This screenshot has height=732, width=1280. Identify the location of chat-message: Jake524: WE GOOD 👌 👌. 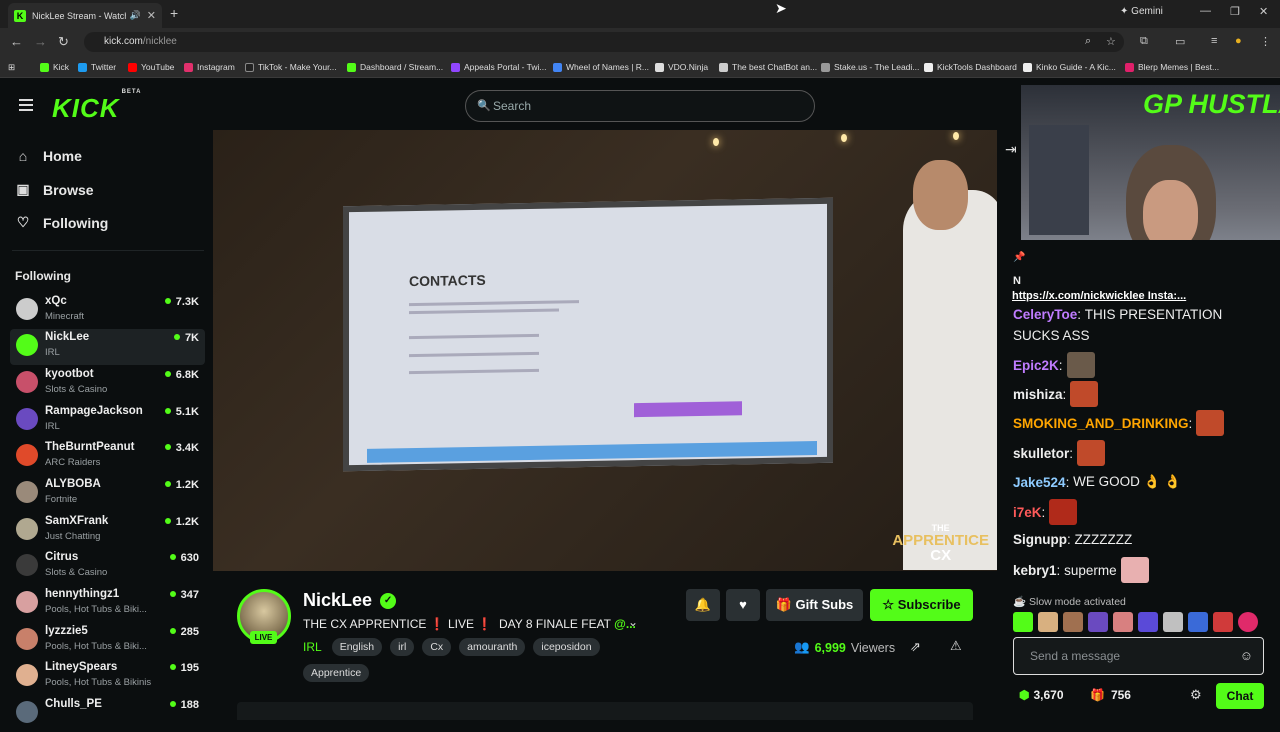
(1097, 482).